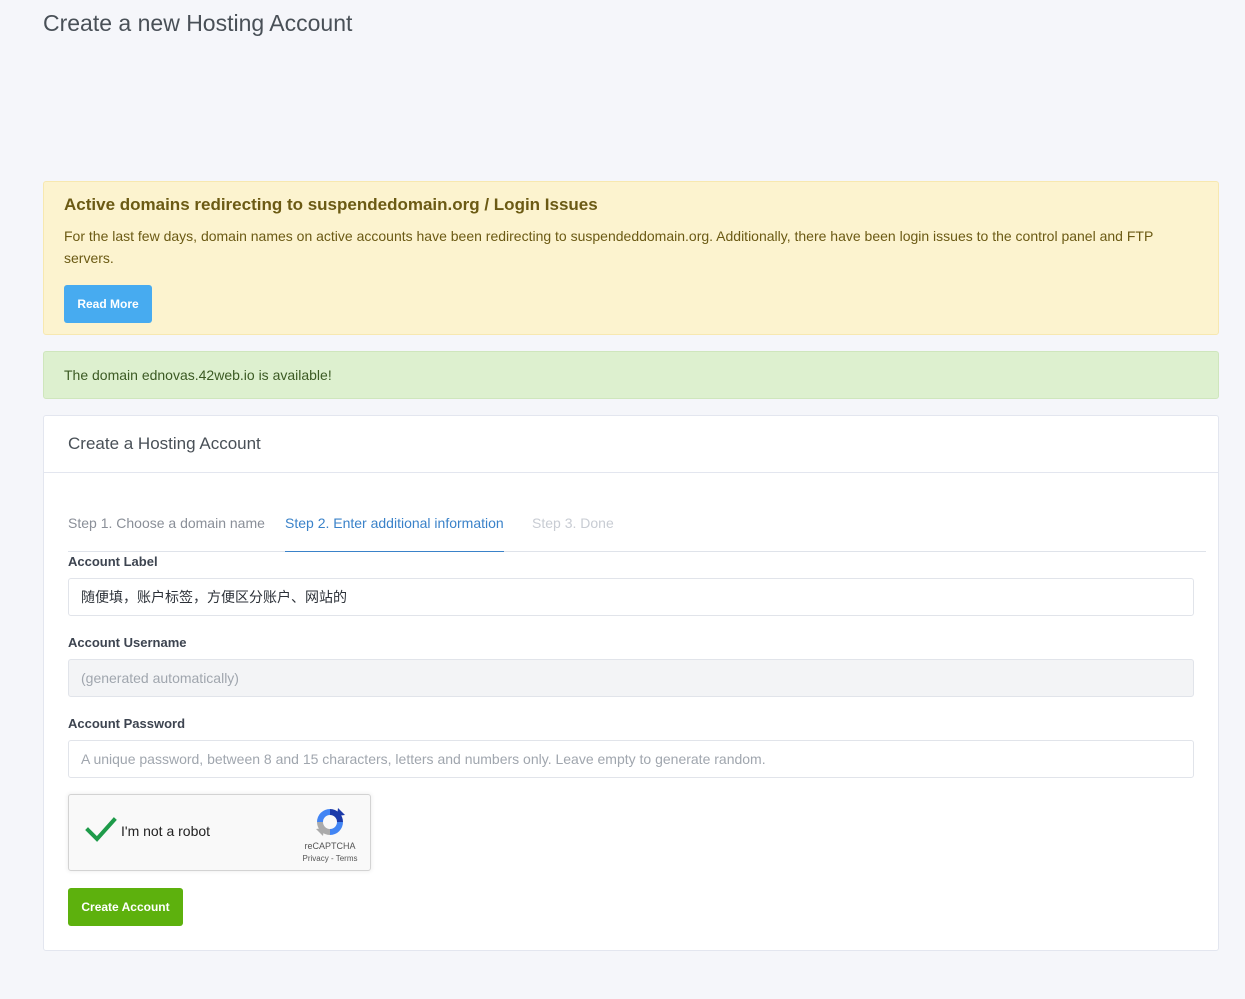 This screenshot has width=1245, height=999. What do you see at coordinates (330, 822) in the screenshot?
I see `recaptcha-logo-icon` at bounding box center [330, 822].